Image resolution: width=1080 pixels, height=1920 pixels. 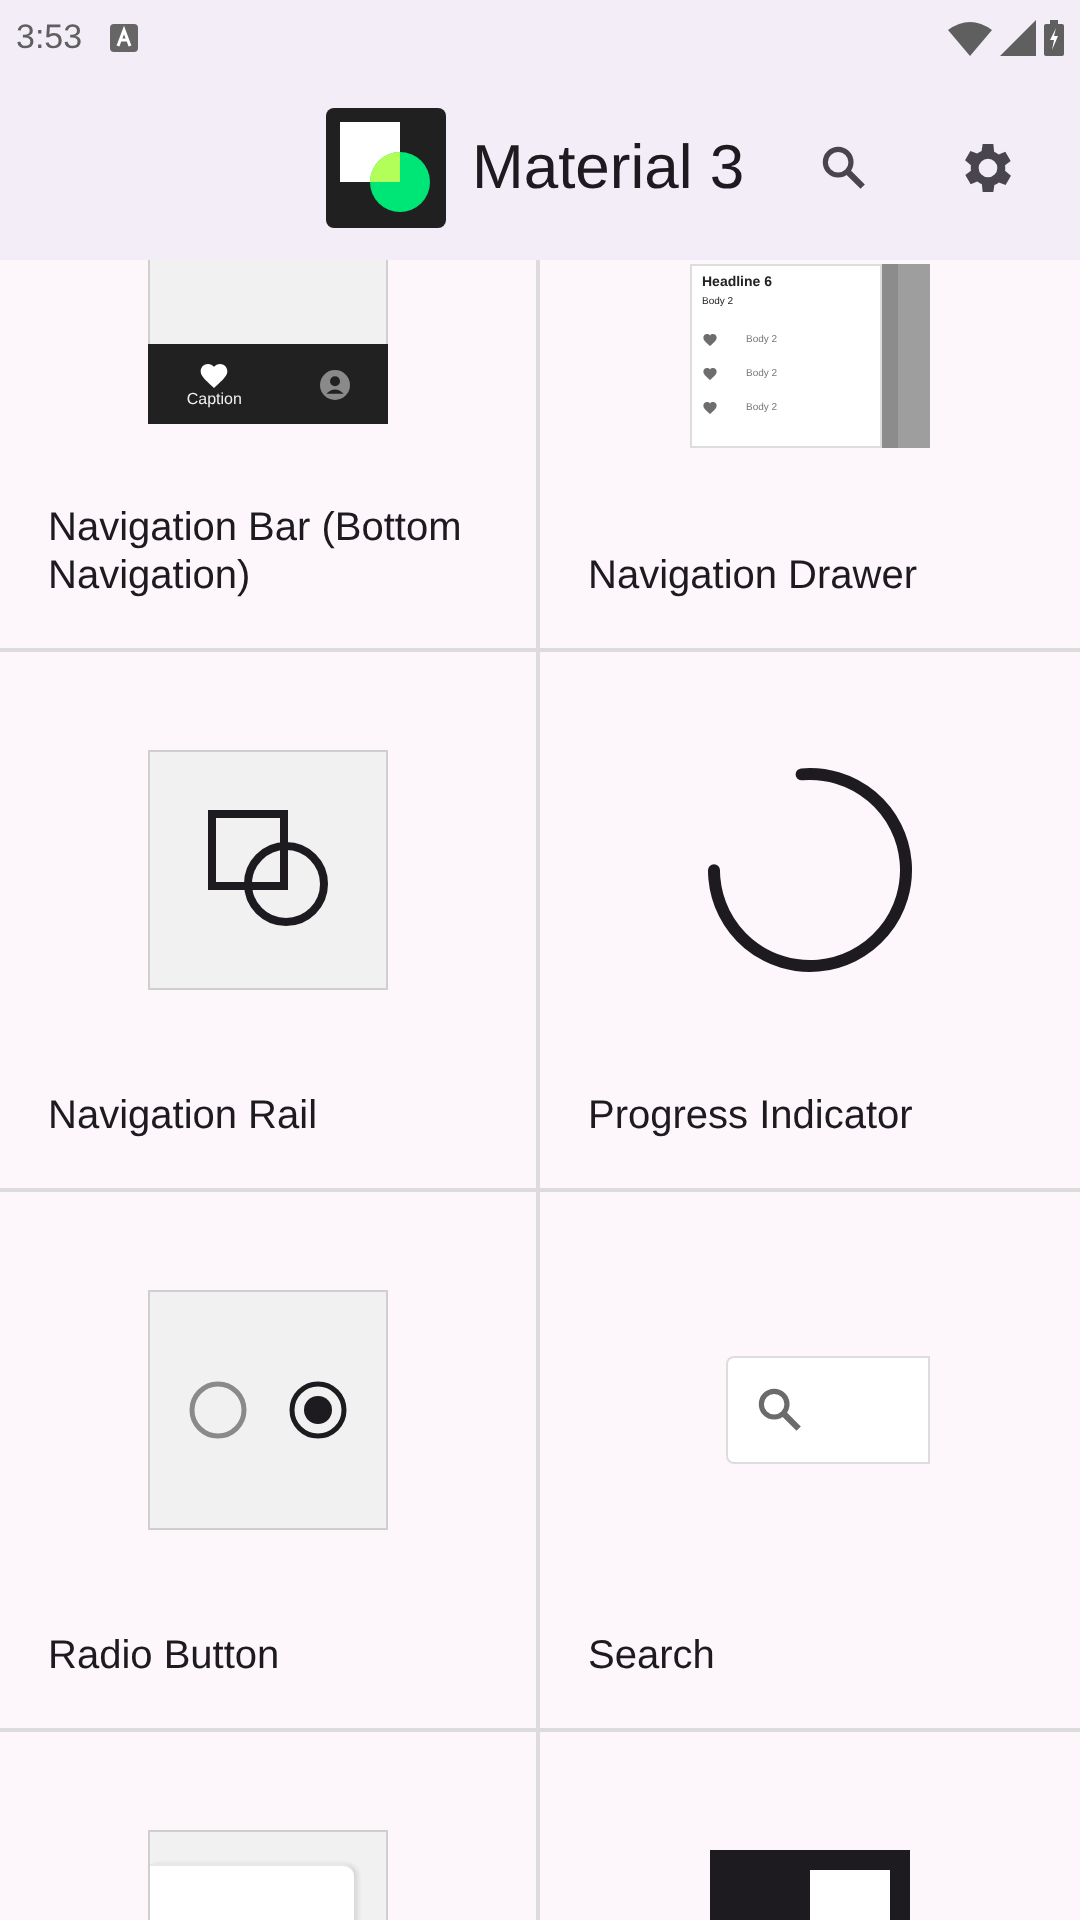 I want to click on keyboard-a-icon, so click(x=124, y=38).